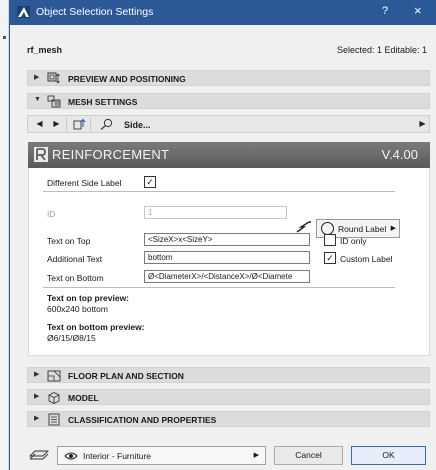 This screenshot has width=436, height=470. Describe the element at coordinates (388, 455) in the screenshot. I see `ok-button: OK` at that location.